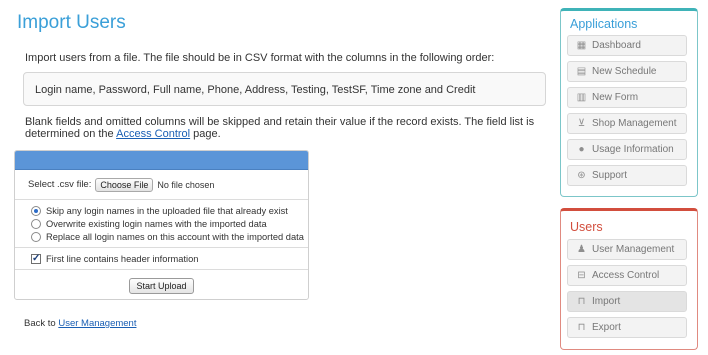 The image size is (708, 355). I want to click on start-upload-row: Start Upload, so click(161, 282).